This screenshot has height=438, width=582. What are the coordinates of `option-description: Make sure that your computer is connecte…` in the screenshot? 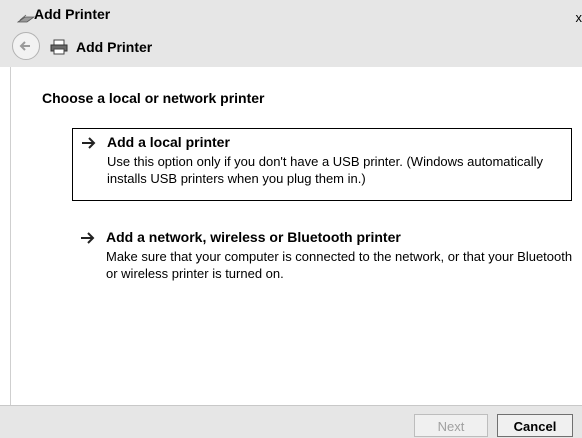 It's located at (339, 265).